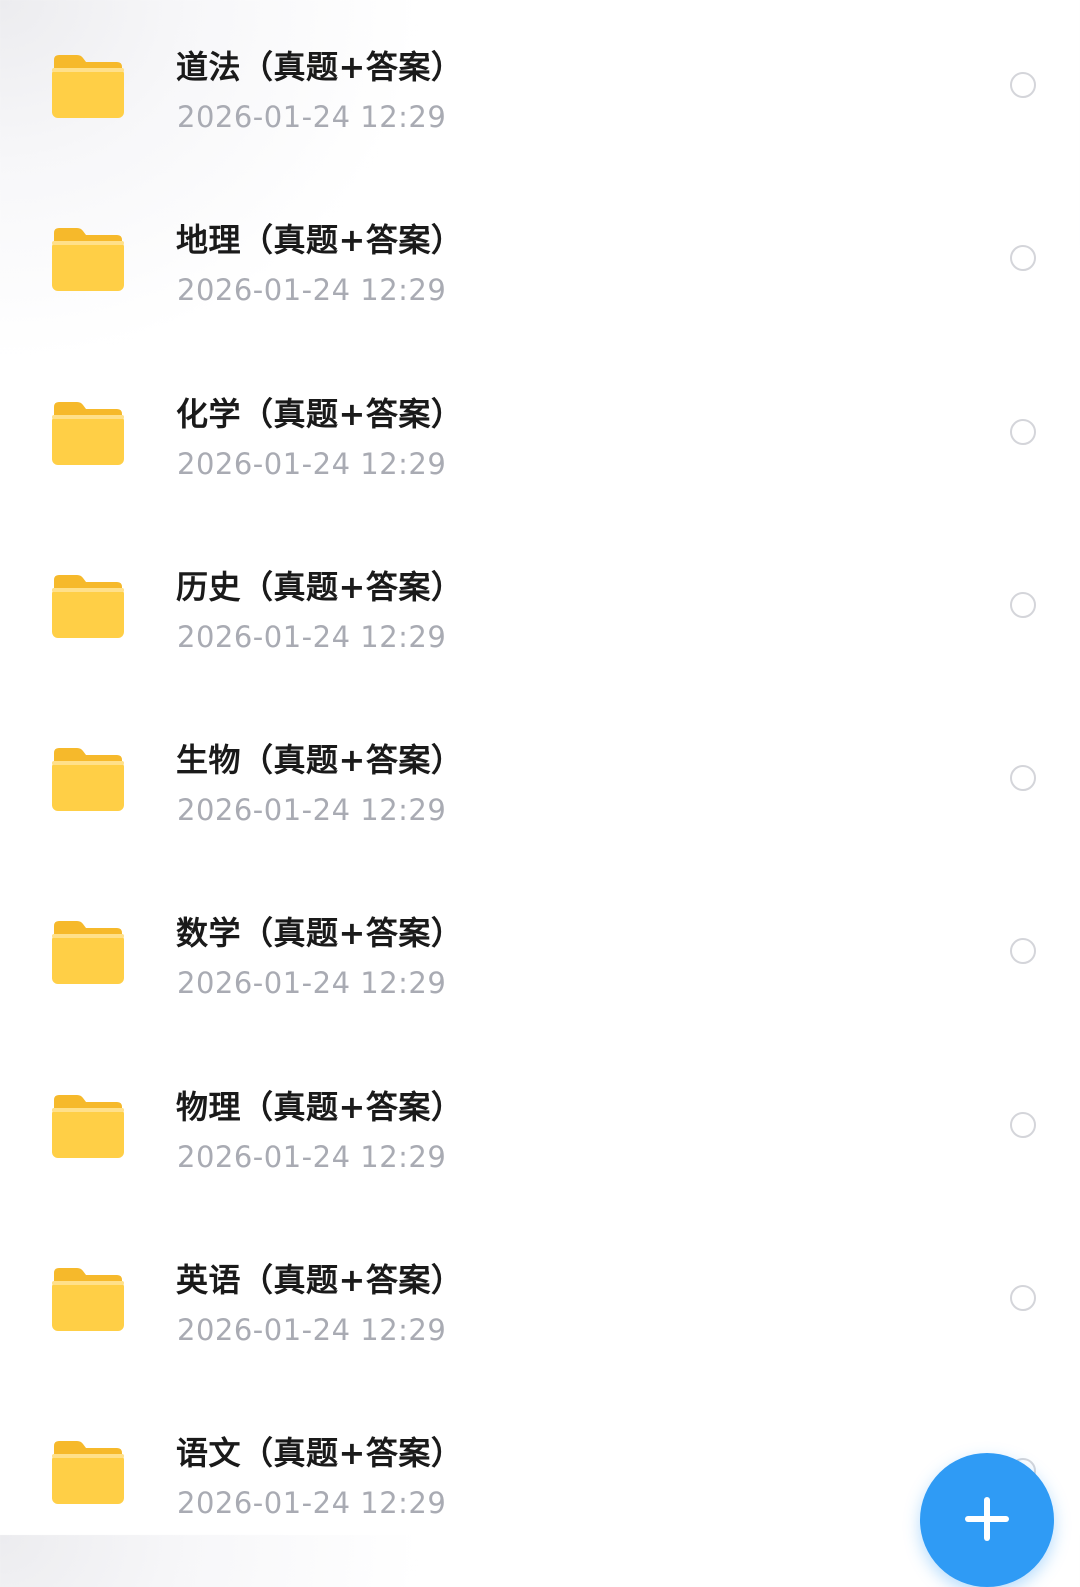  What do you see at coordinates (540, 1299) in the screenshot?
I see `list-item: 英语（真题+答案） 2026-01-24 12:29` at bounding box center [540, 1299].